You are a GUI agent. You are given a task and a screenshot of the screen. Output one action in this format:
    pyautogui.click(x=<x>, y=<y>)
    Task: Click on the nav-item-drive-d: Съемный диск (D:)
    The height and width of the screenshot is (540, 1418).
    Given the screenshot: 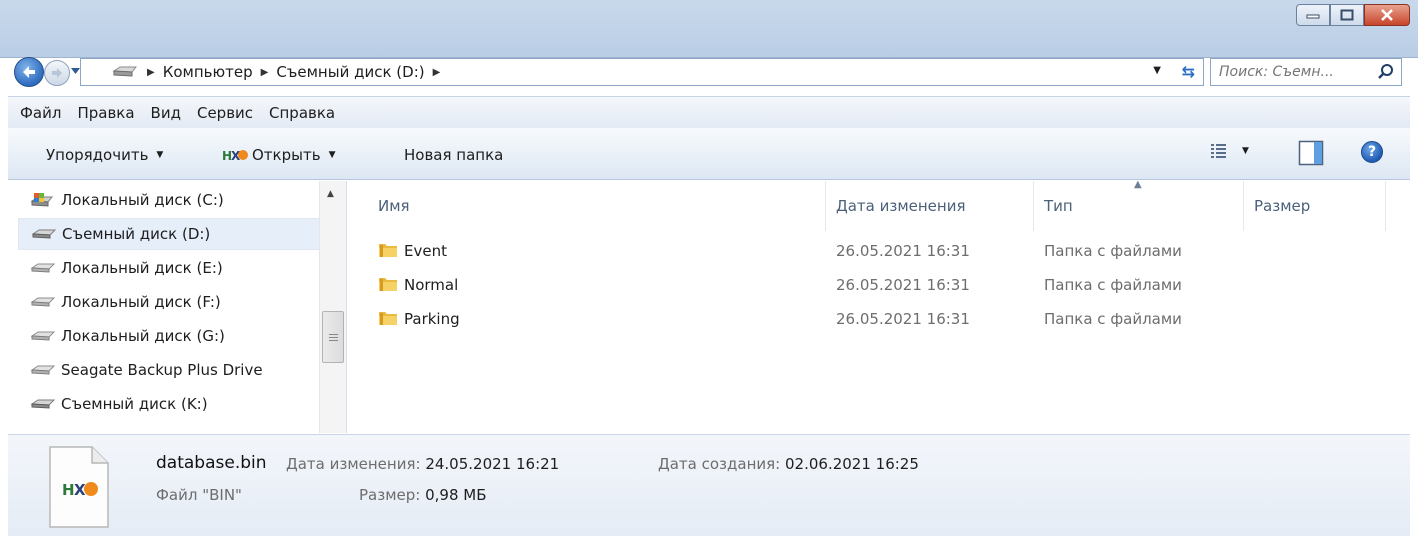 What is the action you would take?
    pyautogui.click(x=169, y=234)
    